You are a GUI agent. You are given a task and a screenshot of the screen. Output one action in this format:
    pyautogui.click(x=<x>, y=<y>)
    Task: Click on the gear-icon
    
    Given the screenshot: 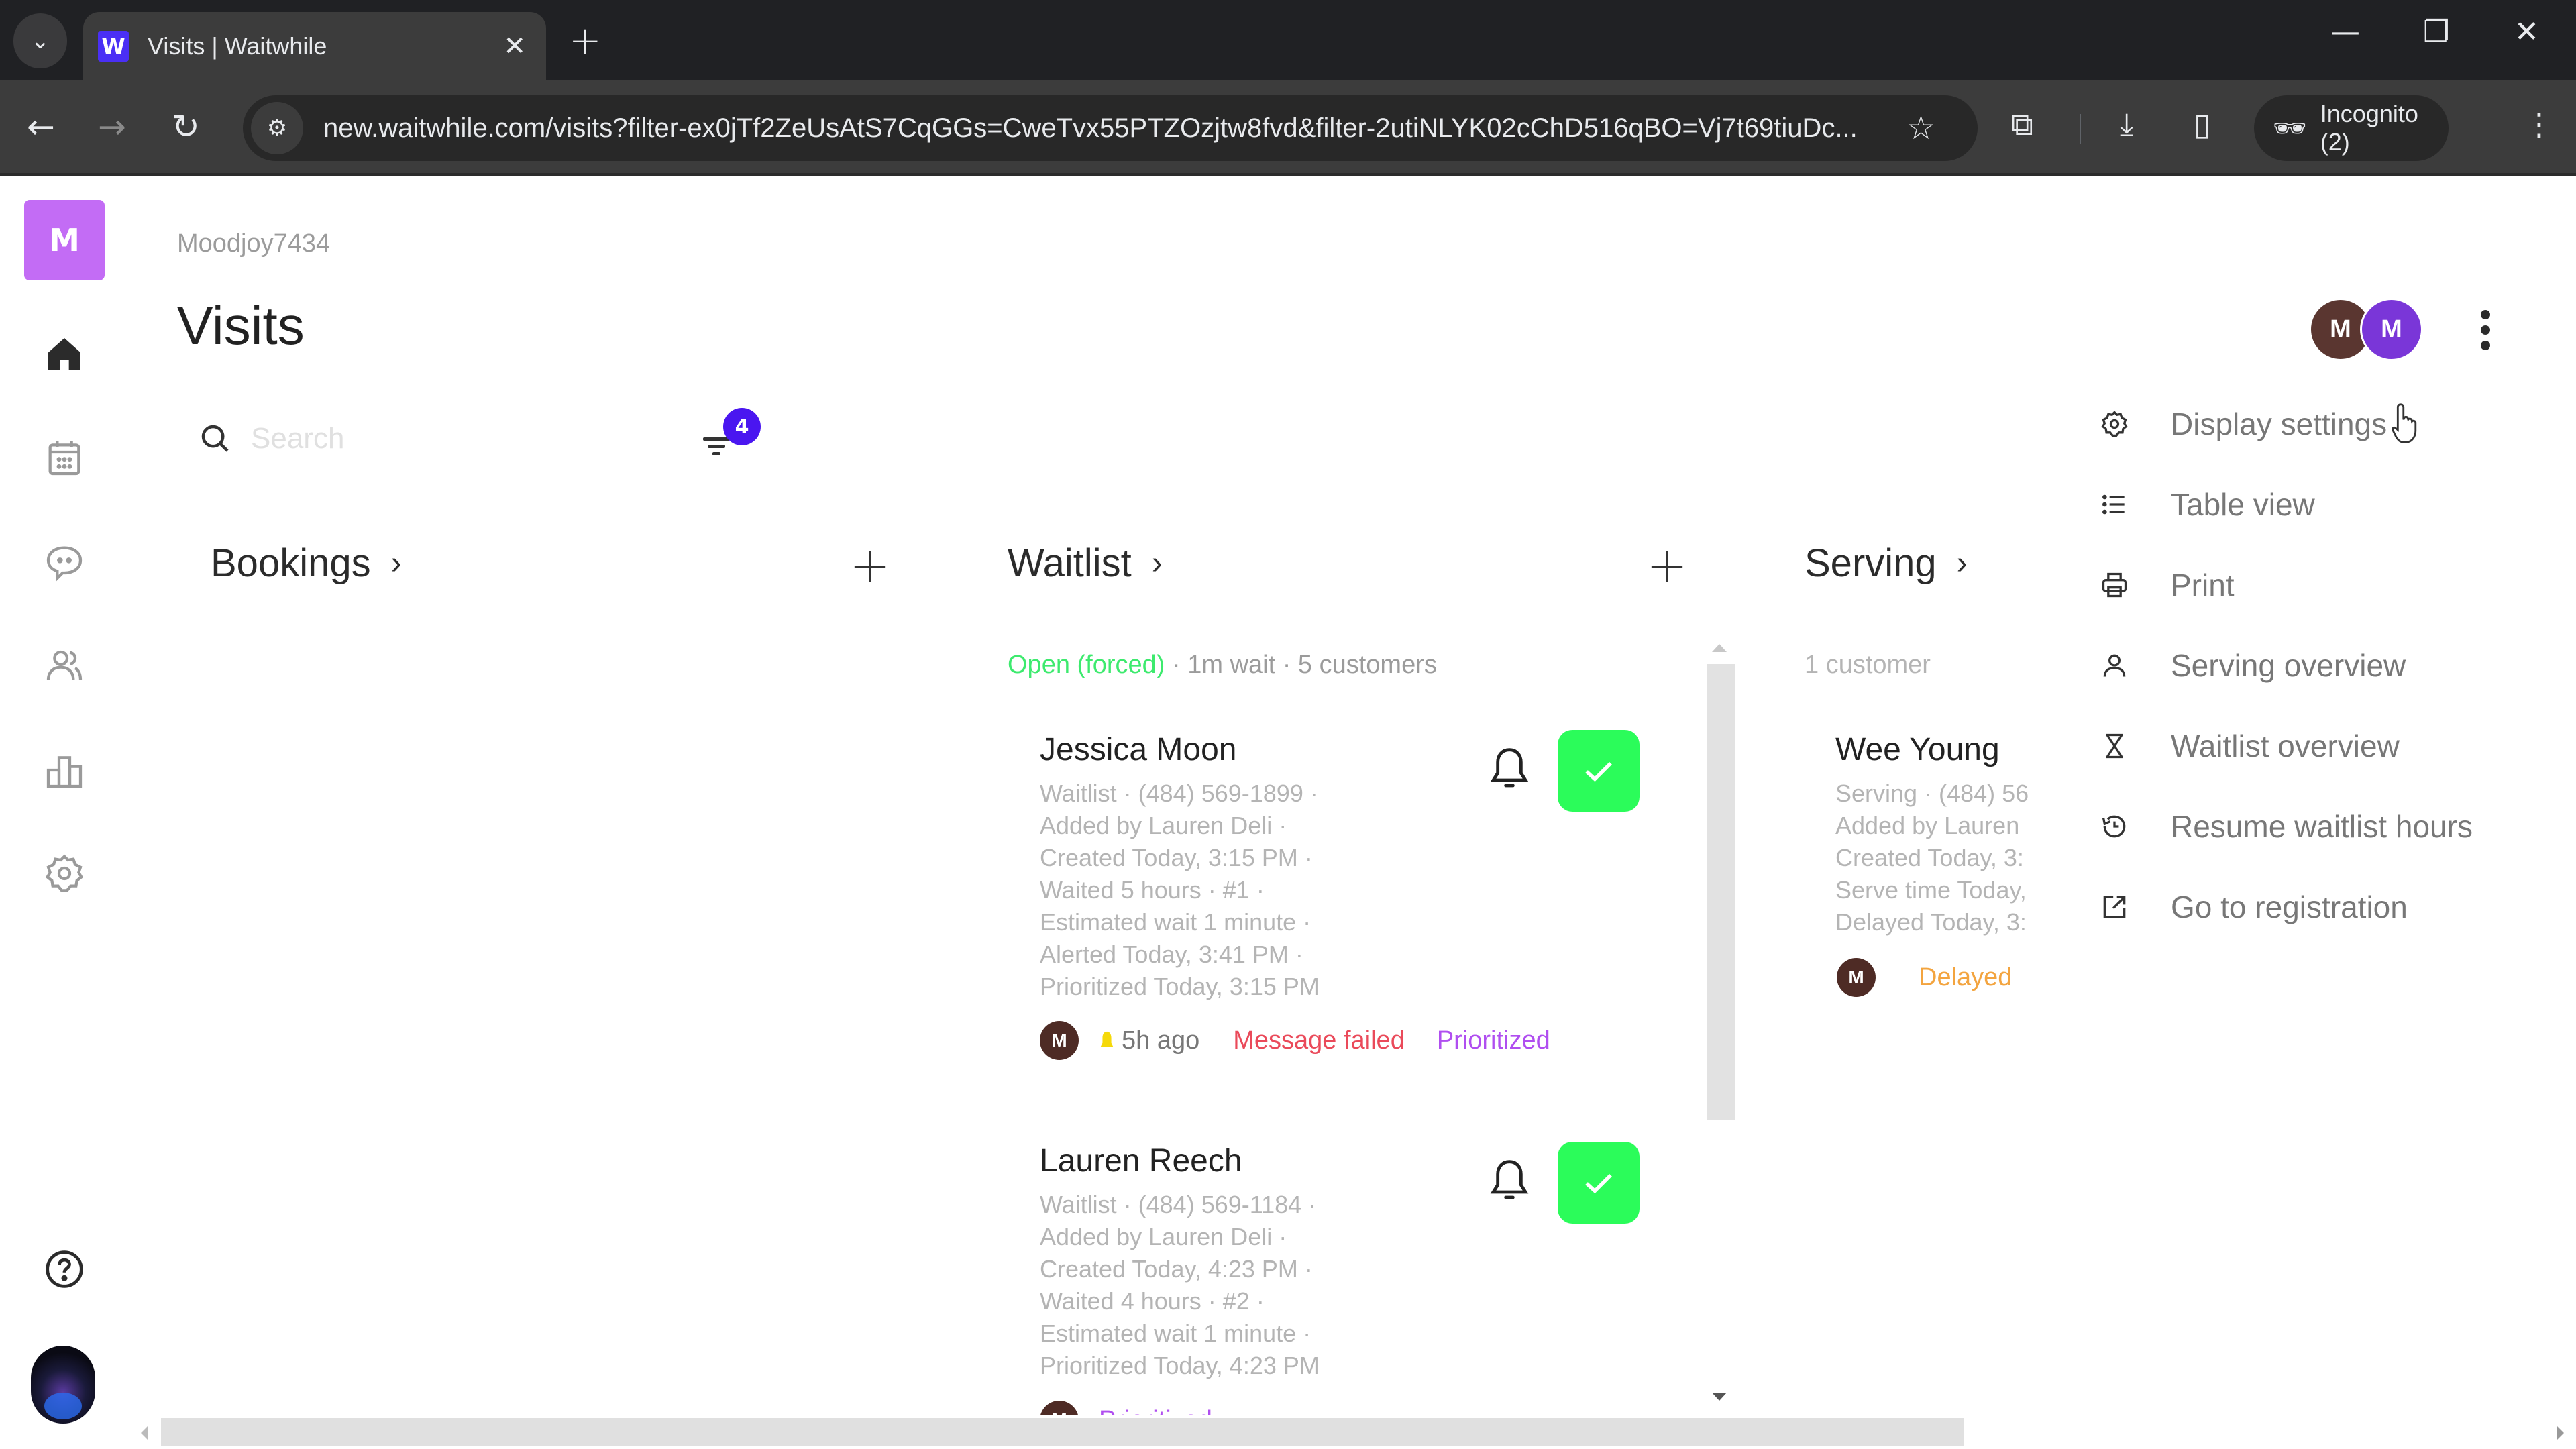 What is the action you would take?
    pyautogui.click(x=64, y=873)
    